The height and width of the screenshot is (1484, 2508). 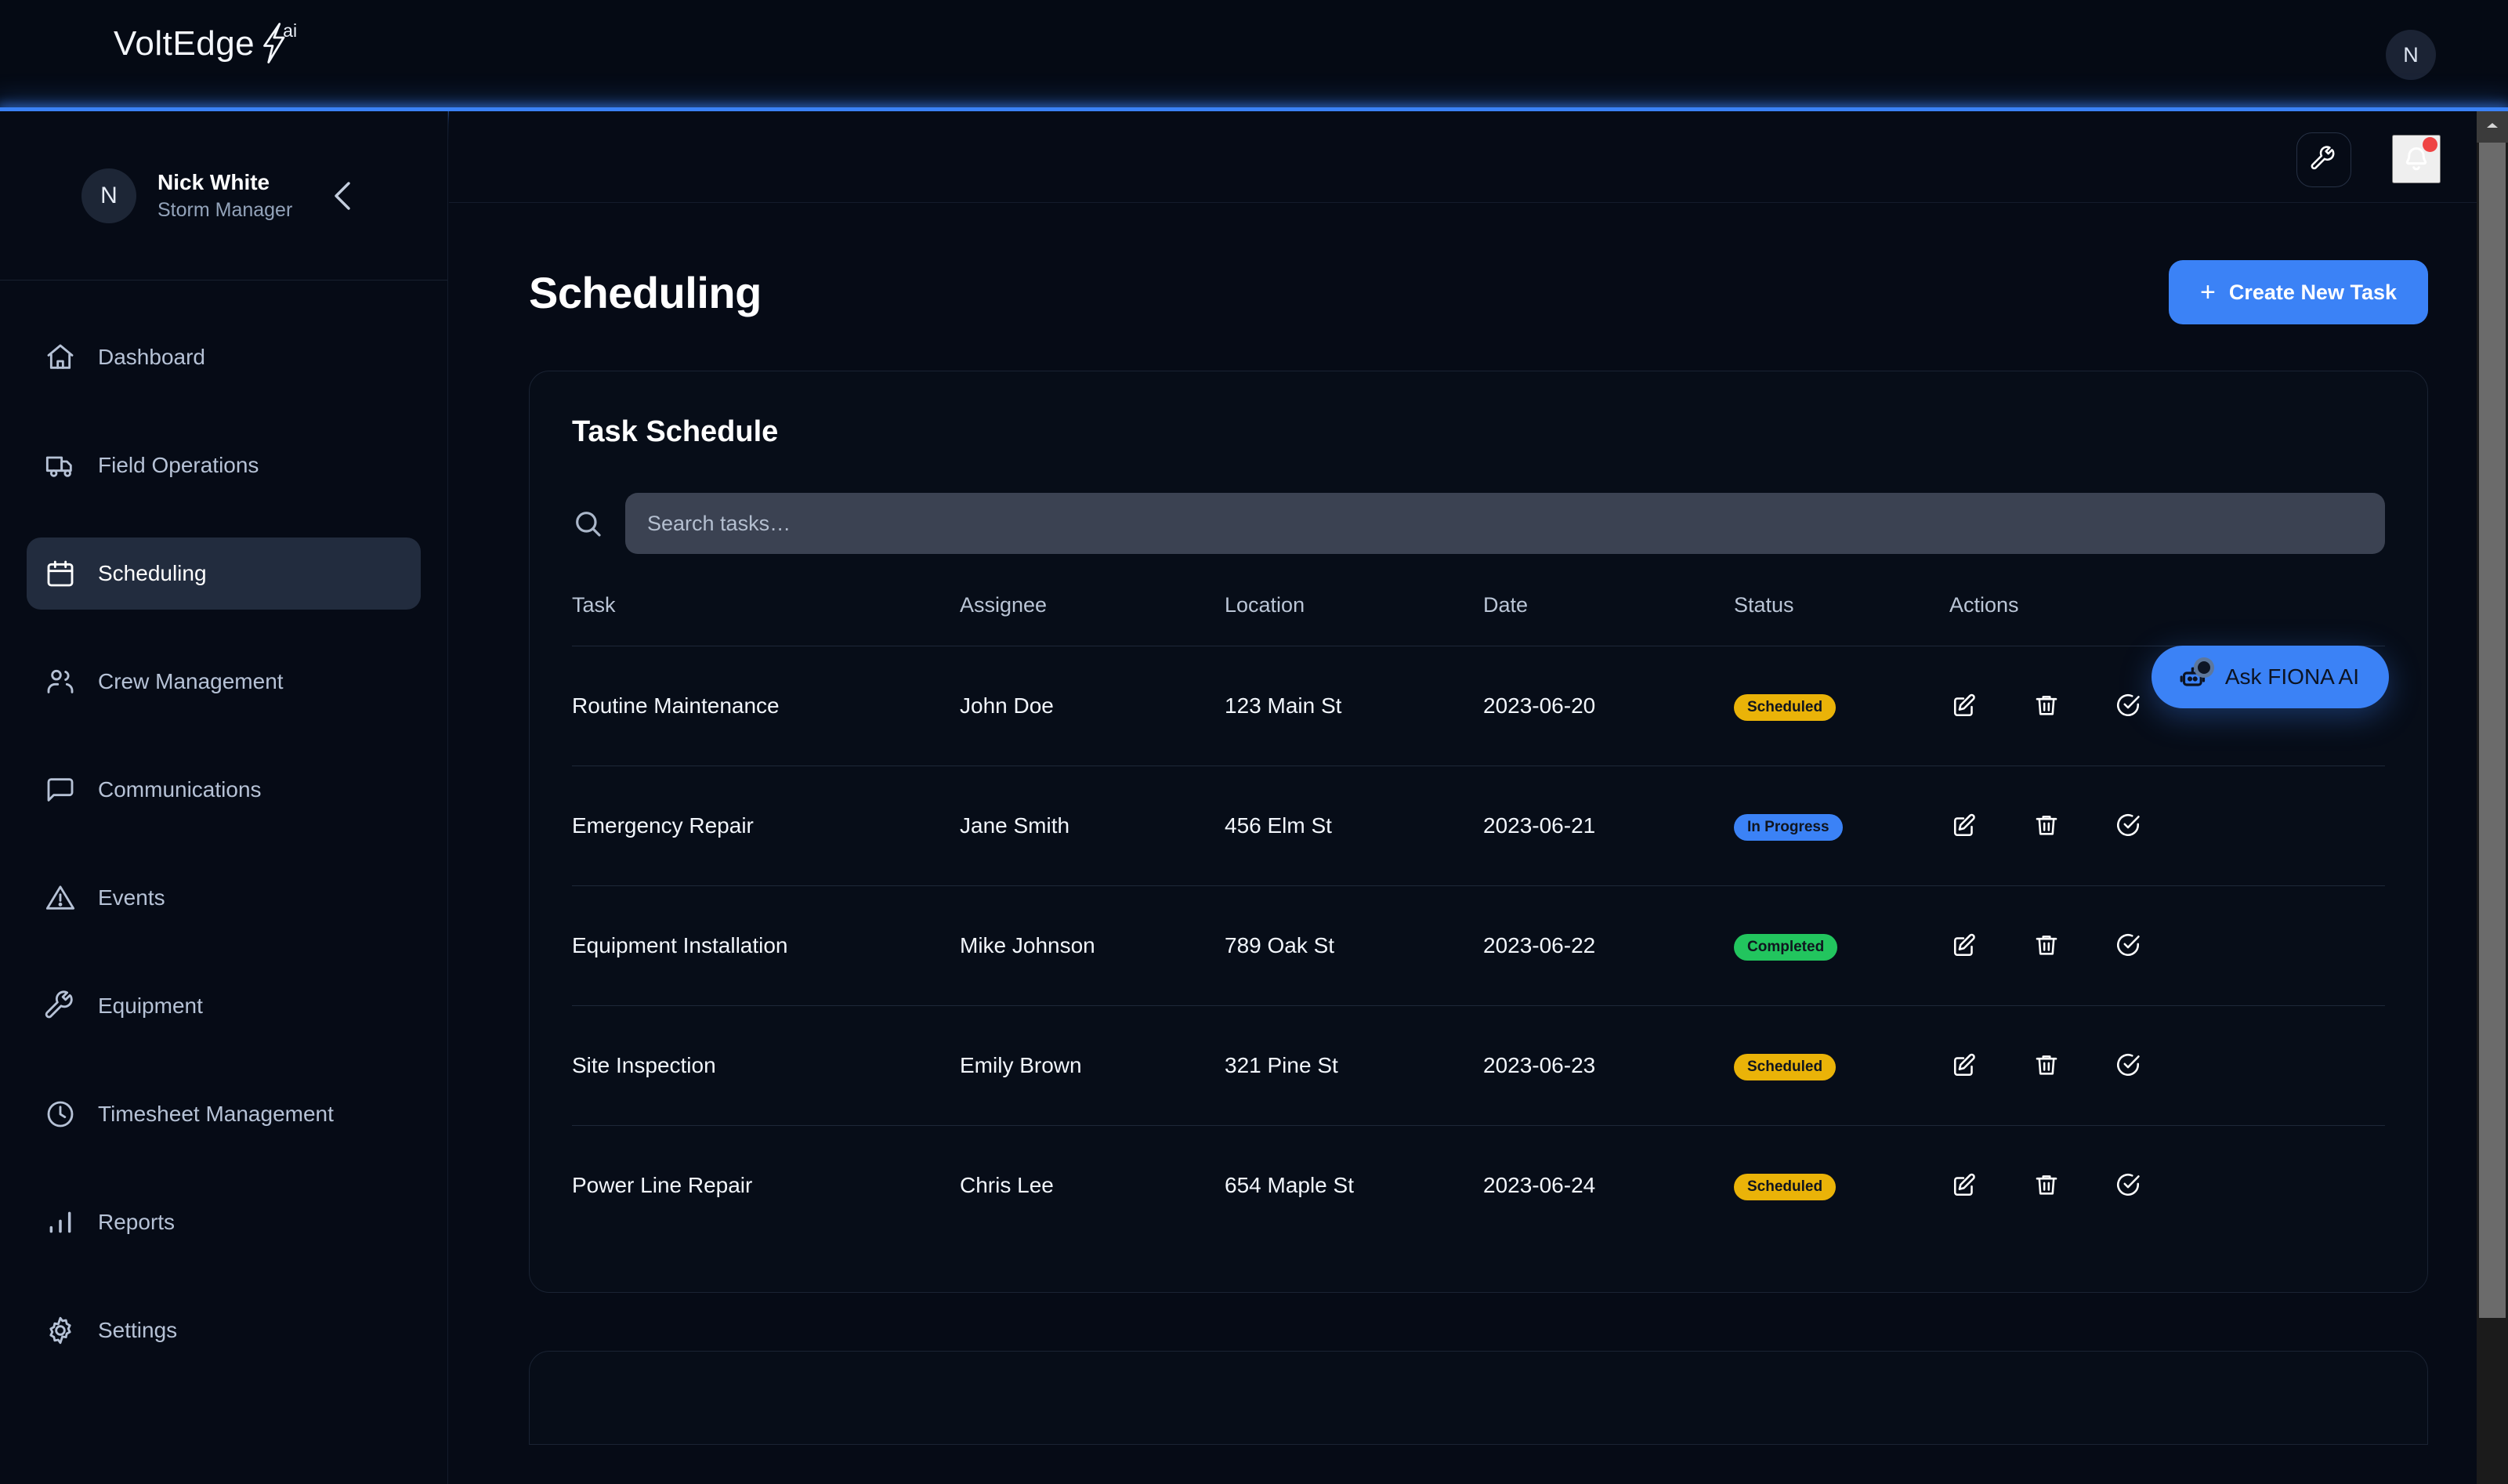 I want to click on sidebar-item-label: Reports, so click(x=137, y=1222).